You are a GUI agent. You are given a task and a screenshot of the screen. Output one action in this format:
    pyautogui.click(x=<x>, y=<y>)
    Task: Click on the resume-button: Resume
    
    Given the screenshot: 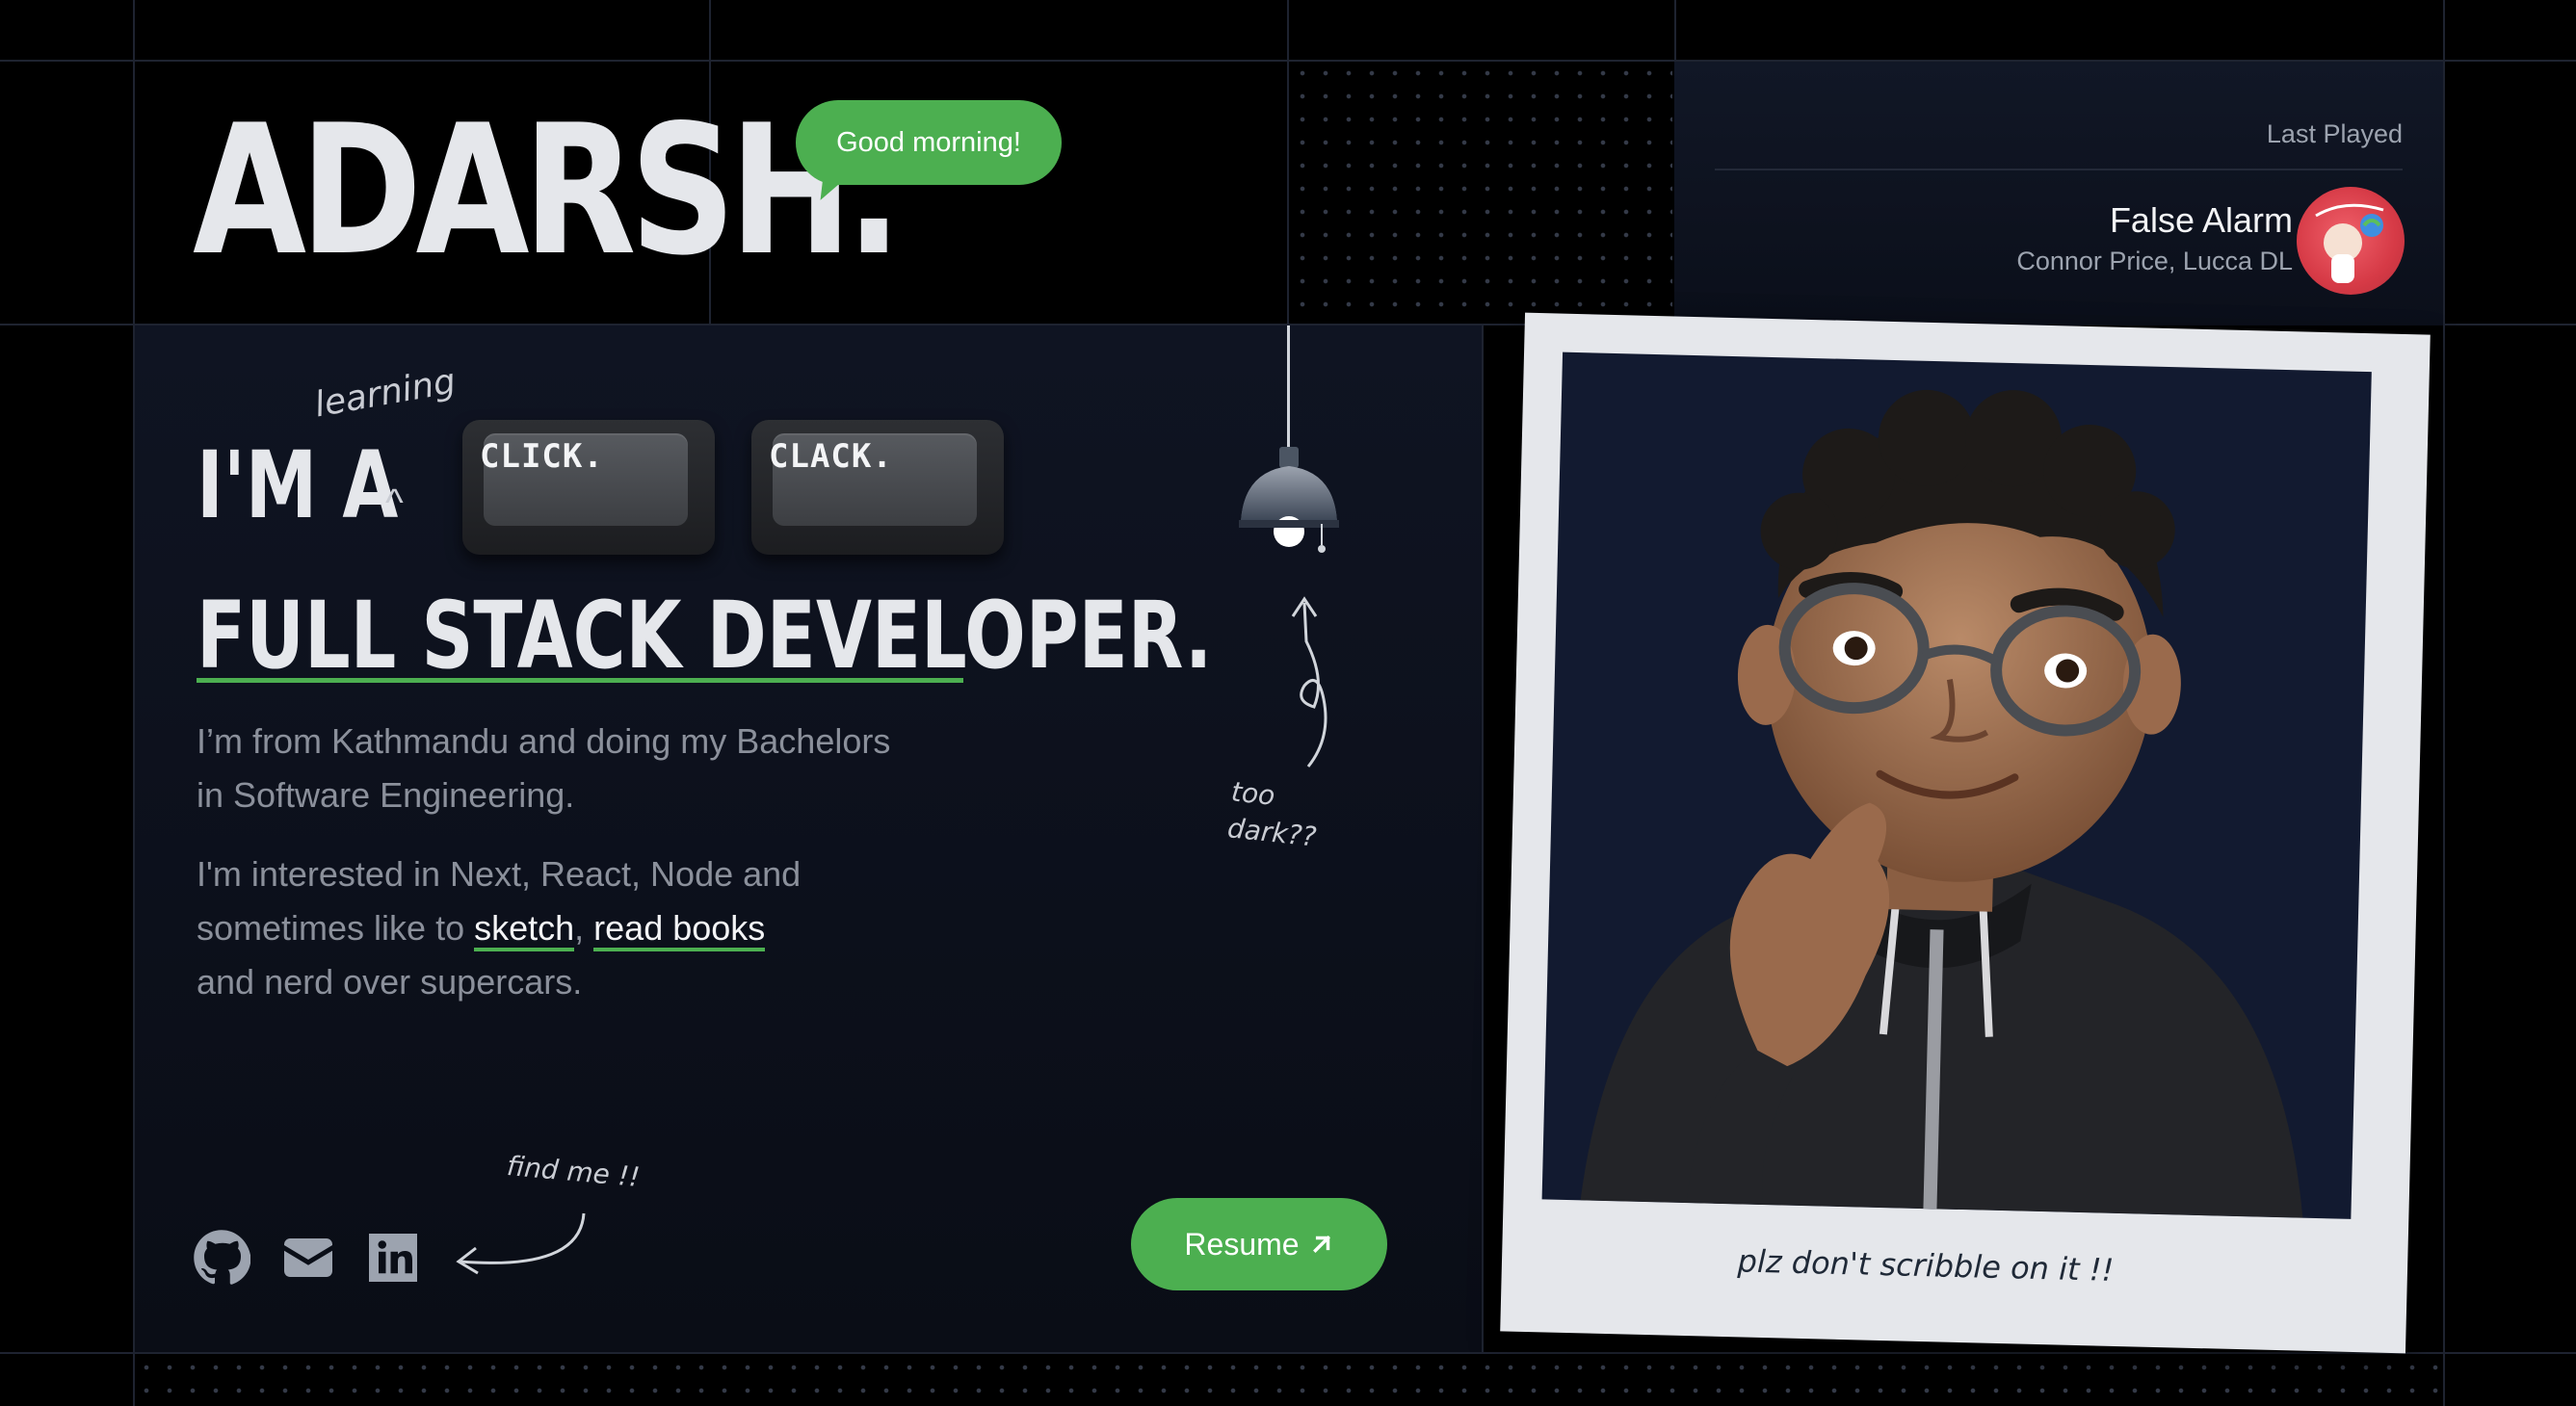 What is the action you would take?
    pyautogui.click(x=1259, y=1244)
    